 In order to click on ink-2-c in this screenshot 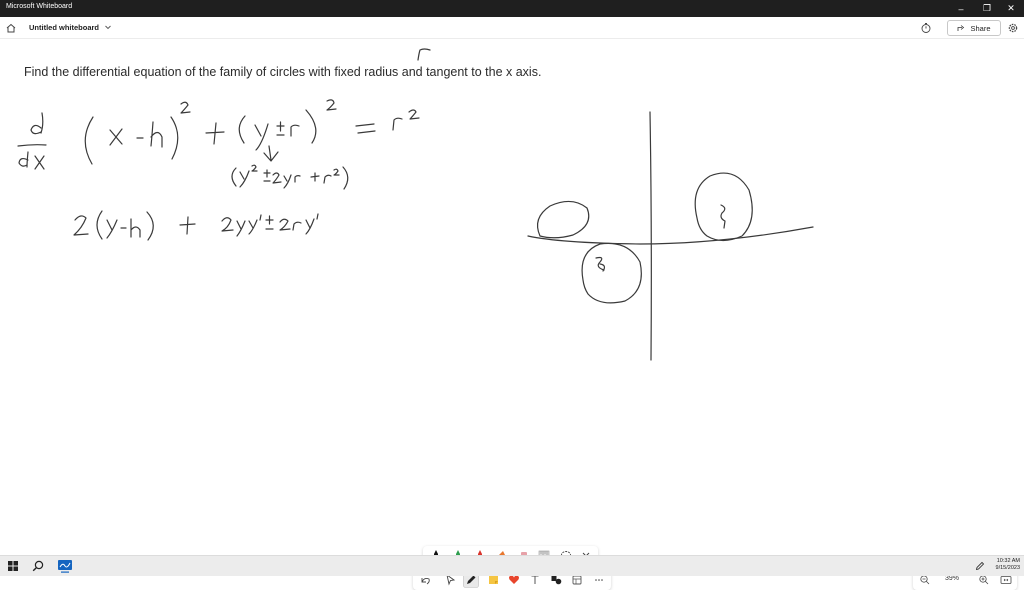, I will do `click(227, 224)`.